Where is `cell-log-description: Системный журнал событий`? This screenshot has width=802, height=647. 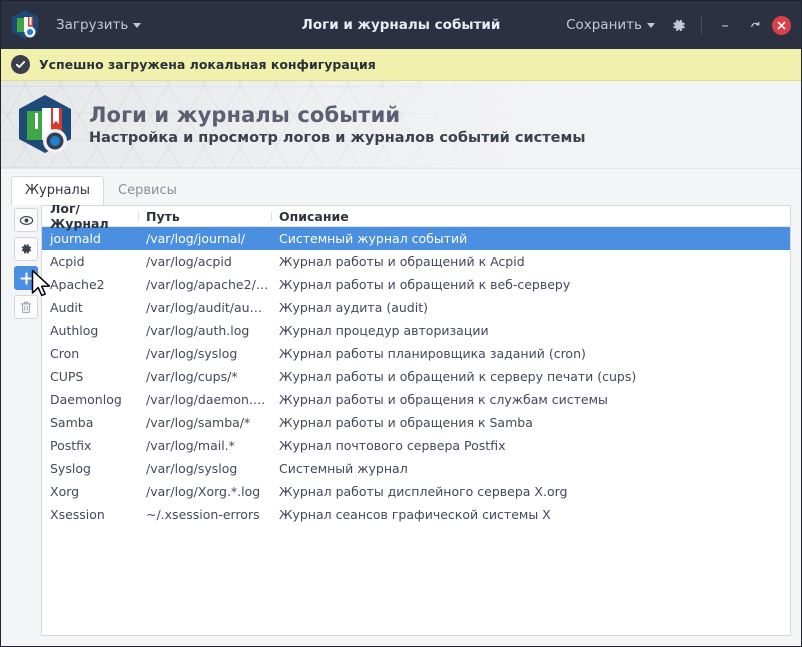 cell-log-description: Системный журнал событий is located at coordinates (373, 238).